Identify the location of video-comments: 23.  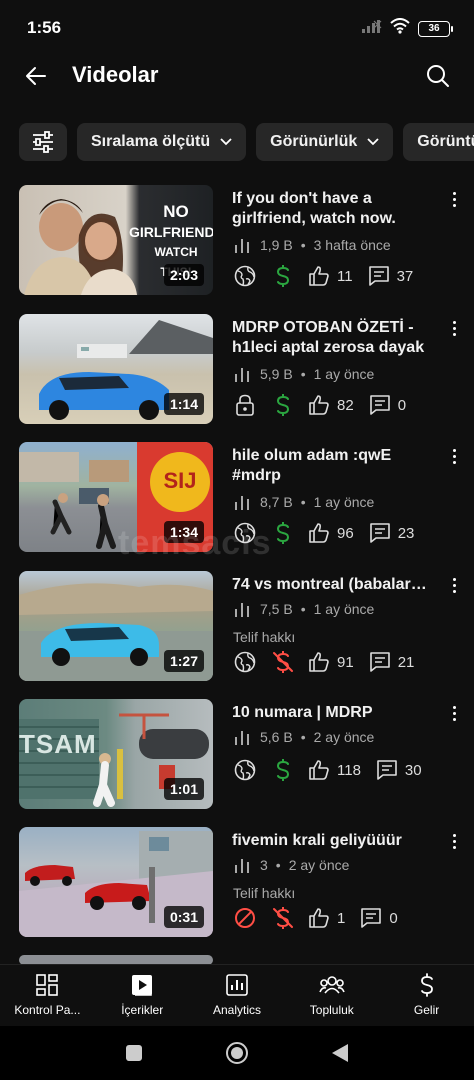
(406, 533).